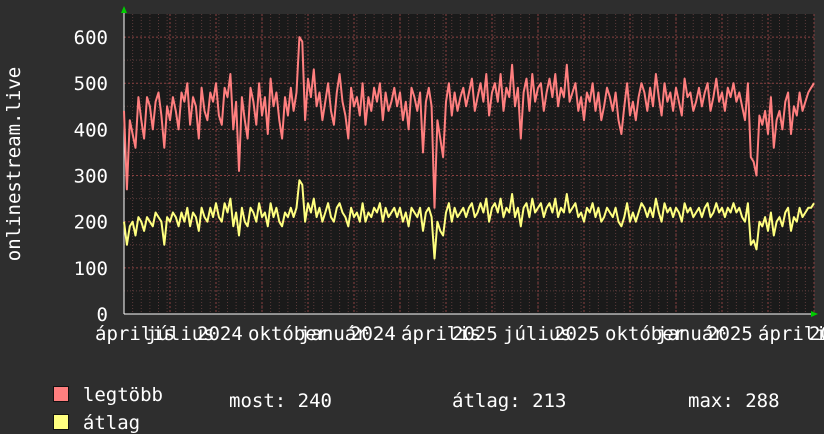  I want to click on y-tick-label: 300, so click(91, 177).